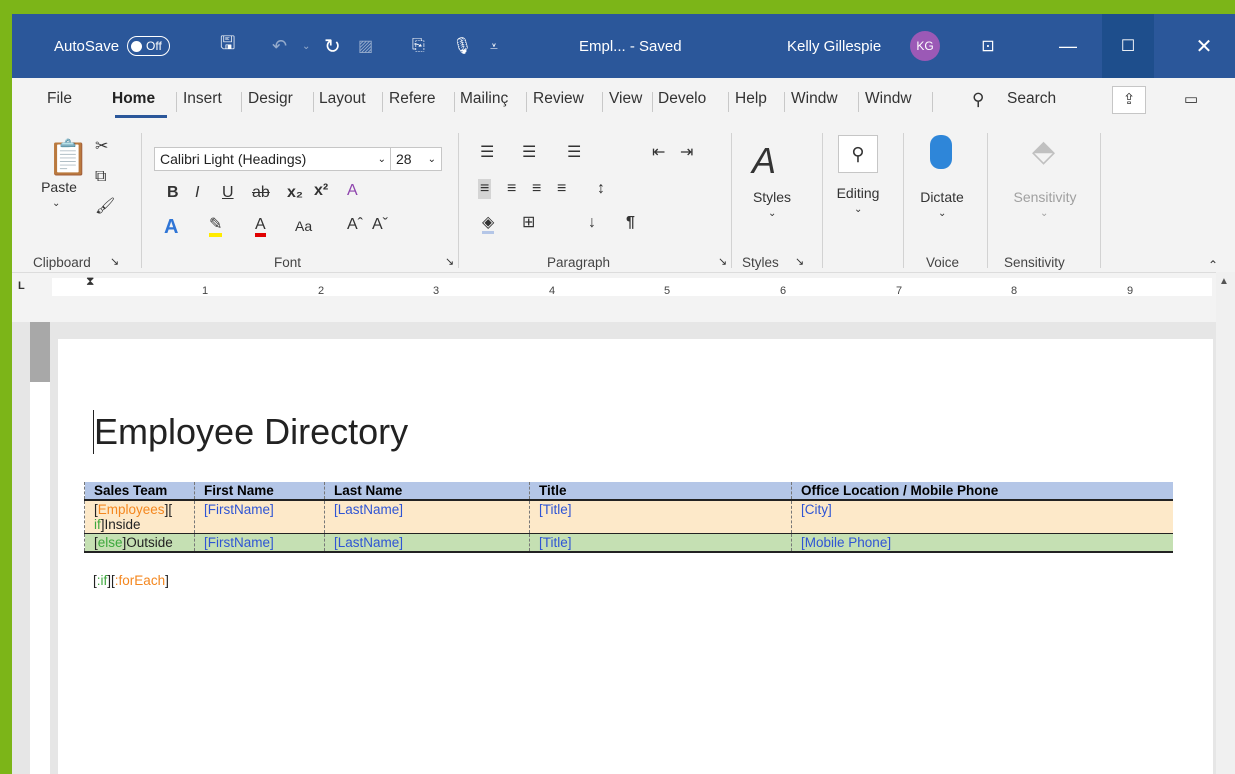 This screenshot has height=774, width=1235. Describe the element at coordinates (412, 99) in the screenshot. I see `tab-references: Refere` at that location.